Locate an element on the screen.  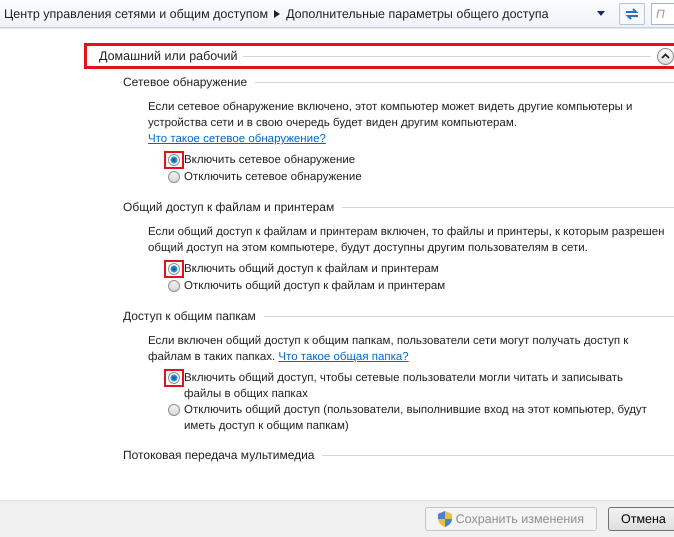
collapse-button is located at coordinates (665, 56).